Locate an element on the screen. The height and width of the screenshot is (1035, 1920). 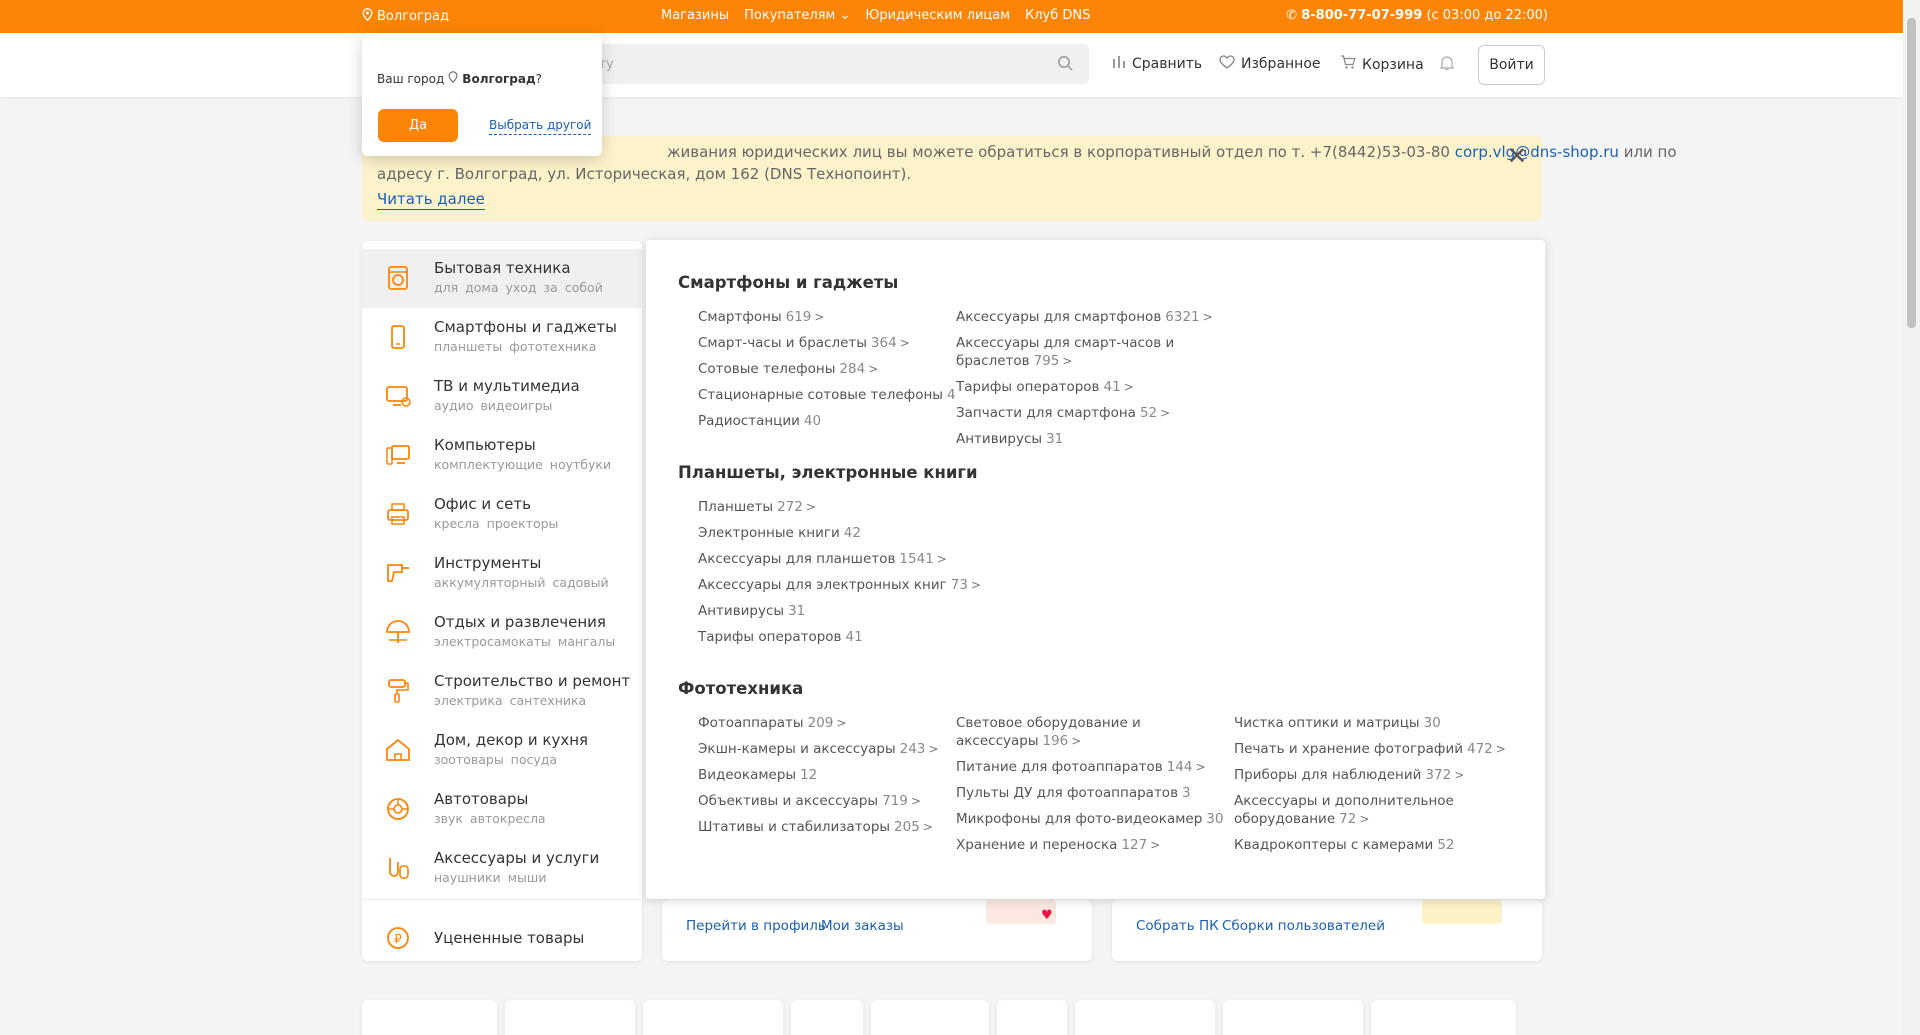
login-button: Войти is located at coordinates (1511, 65).